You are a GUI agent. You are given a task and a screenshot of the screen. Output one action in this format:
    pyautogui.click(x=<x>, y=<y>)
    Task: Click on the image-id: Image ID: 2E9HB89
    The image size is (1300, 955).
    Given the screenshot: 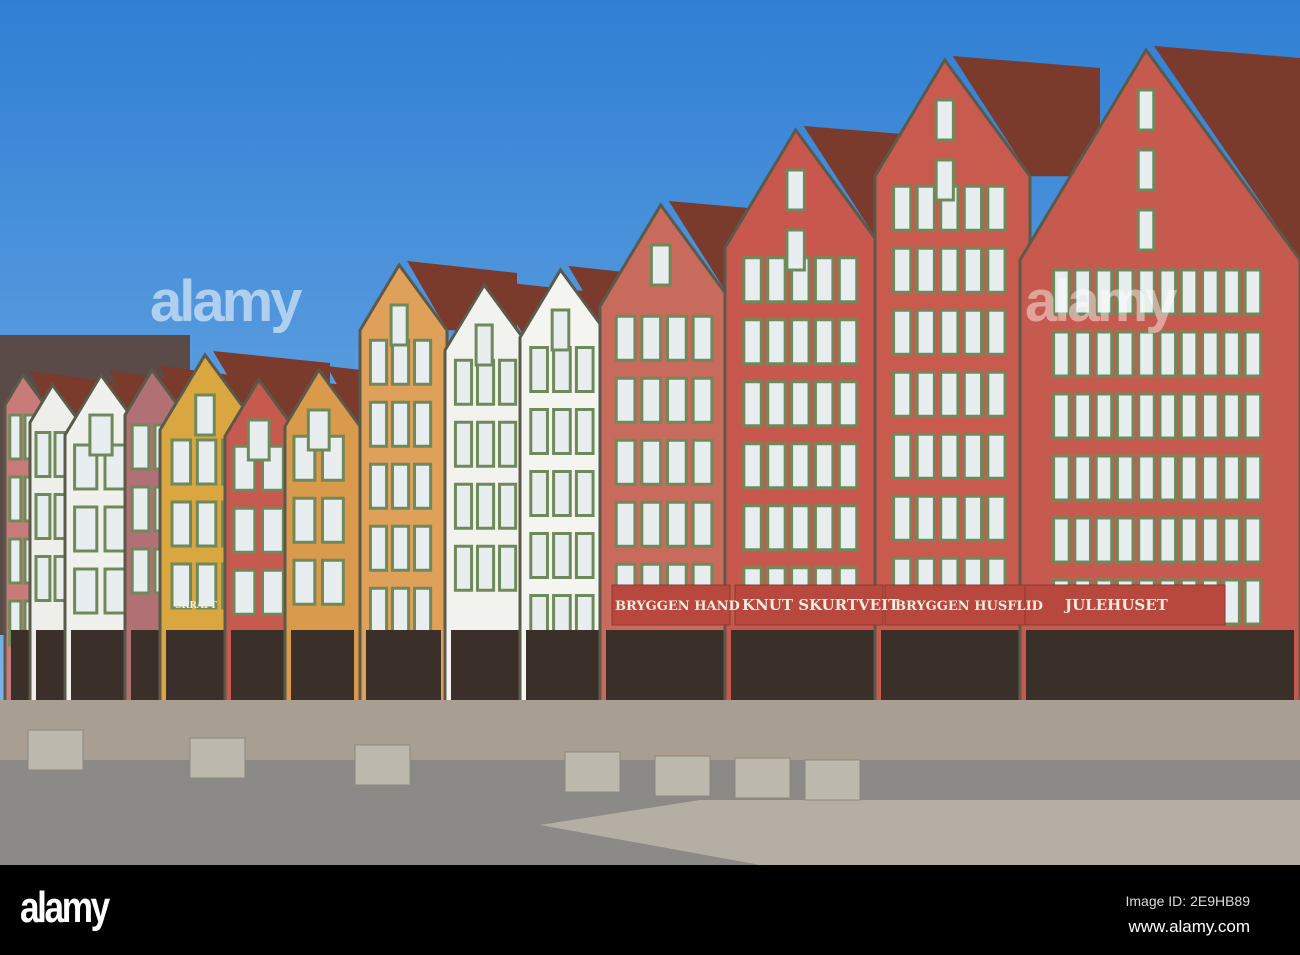 What is the action you would take?
    pyautogui.click(x=1187, y=901)
    